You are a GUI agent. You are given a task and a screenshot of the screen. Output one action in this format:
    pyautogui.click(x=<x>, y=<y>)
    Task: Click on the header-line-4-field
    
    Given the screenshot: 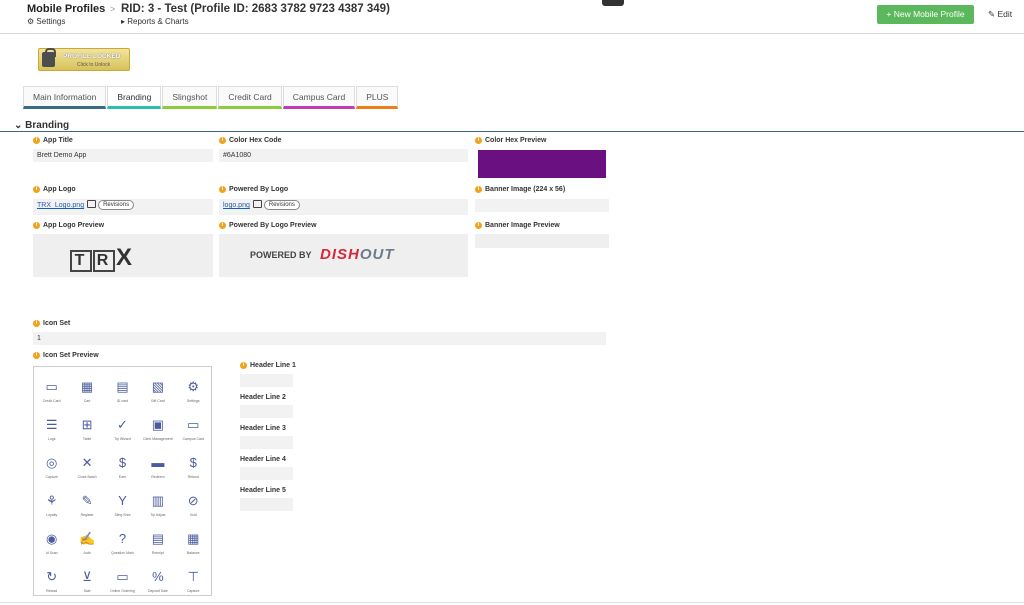 What is the action you would take?
    pyautogui.click(x=266, y=473)
    